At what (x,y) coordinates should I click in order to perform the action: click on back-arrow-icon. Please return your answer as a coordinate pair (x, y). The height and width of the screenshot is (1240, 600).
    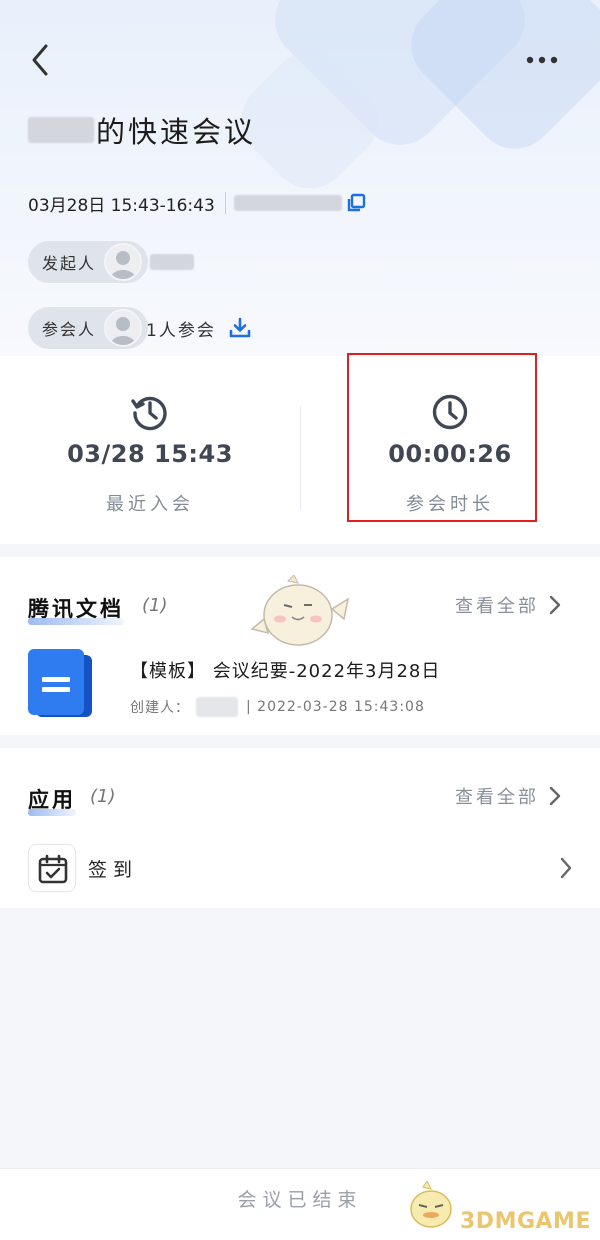
    Looking at the image, I should click on (40, 60).